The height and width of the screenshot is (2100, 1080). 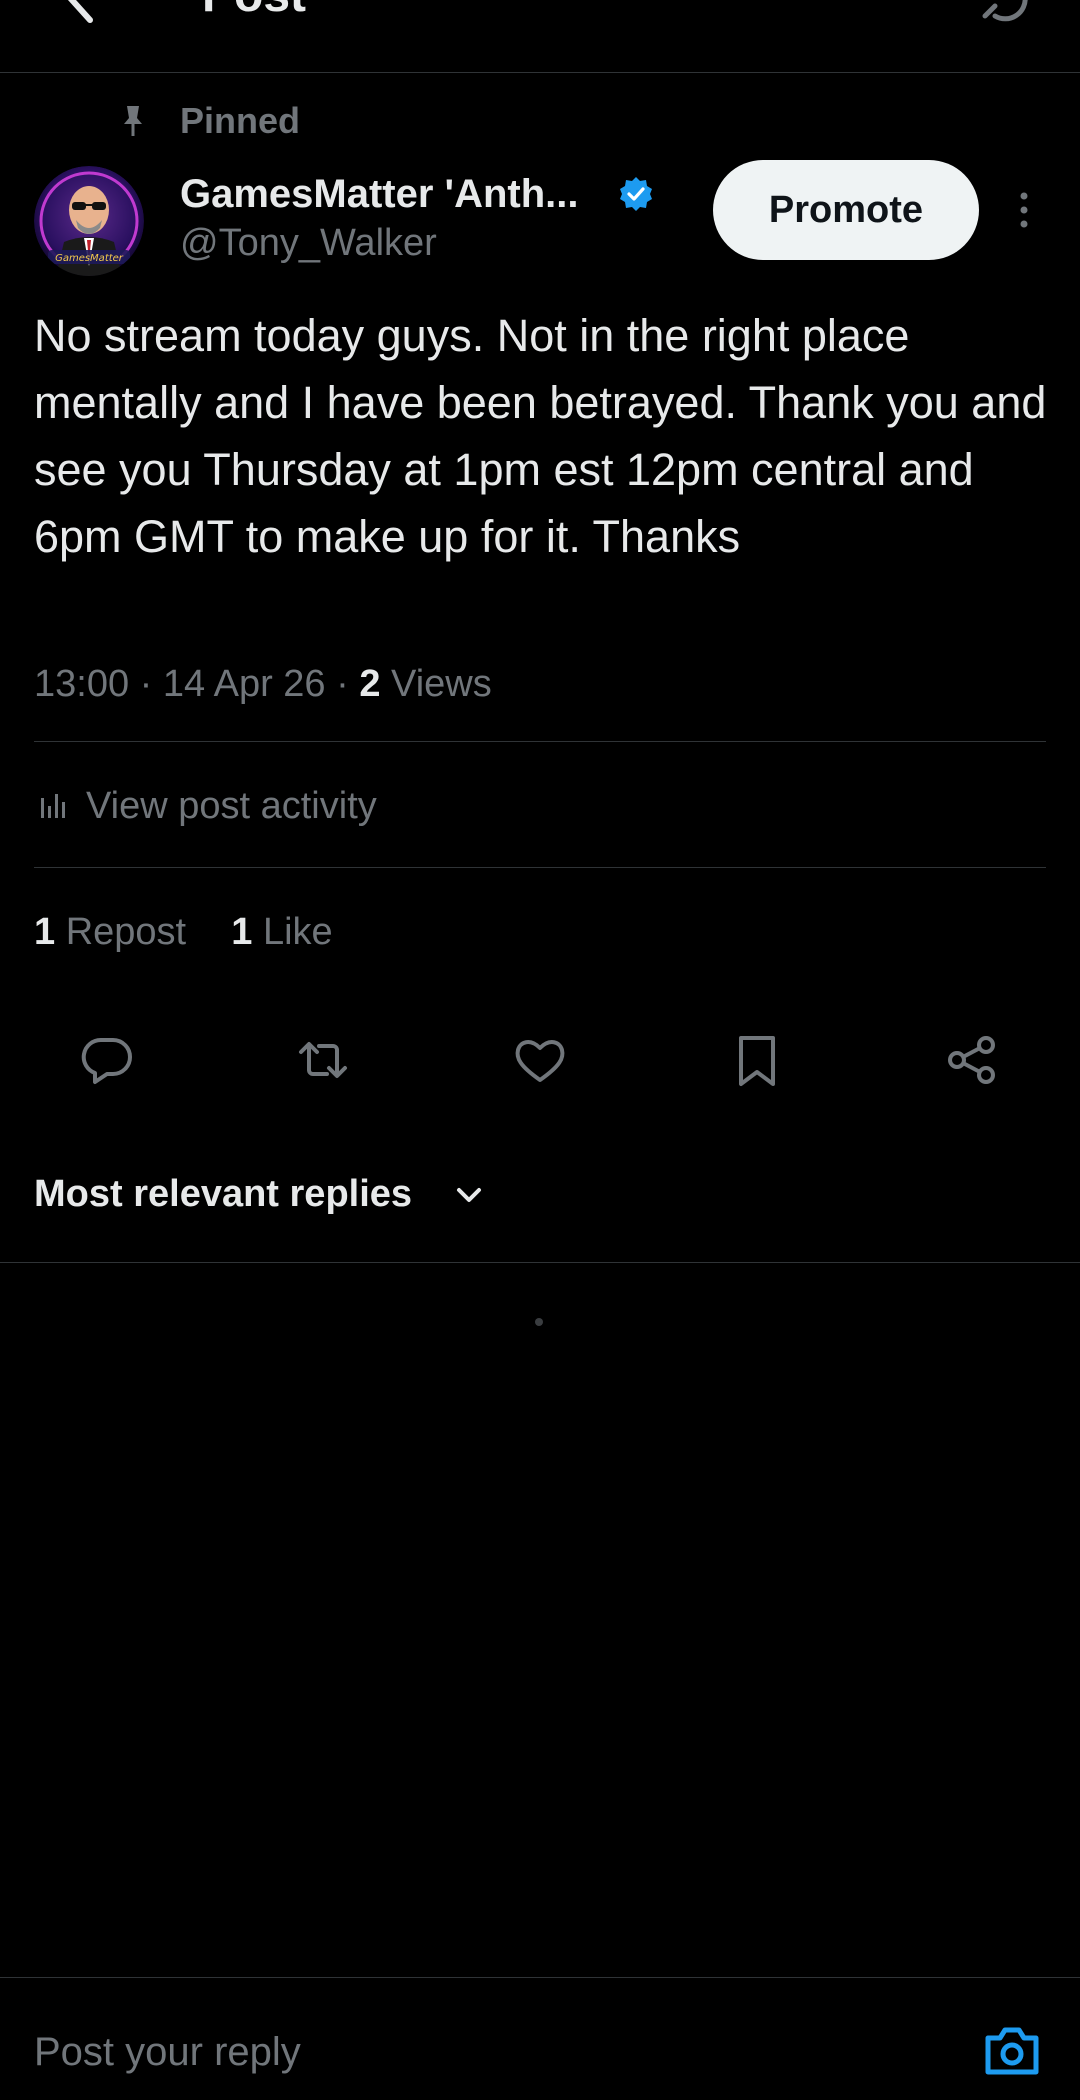 I want to click on engagement-stats: 1 Repost 1 Like, so click(x=183, y=932).